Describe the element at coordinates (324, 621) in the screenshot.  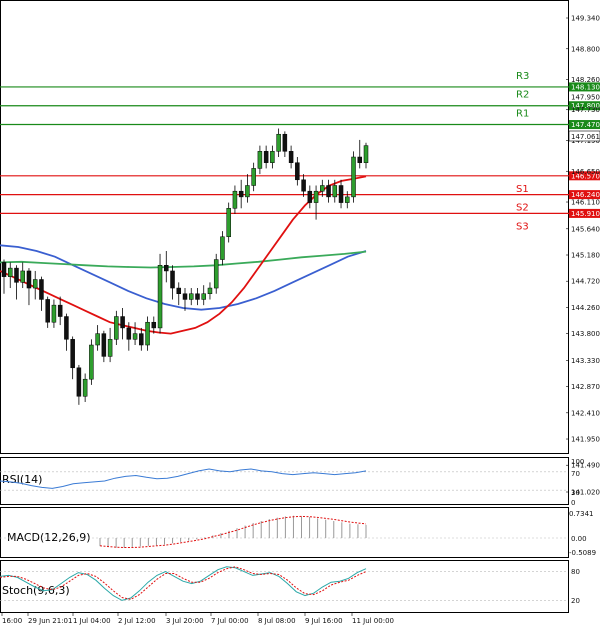
I see `time-tick-label: 9 Jul 16:00` at that location.